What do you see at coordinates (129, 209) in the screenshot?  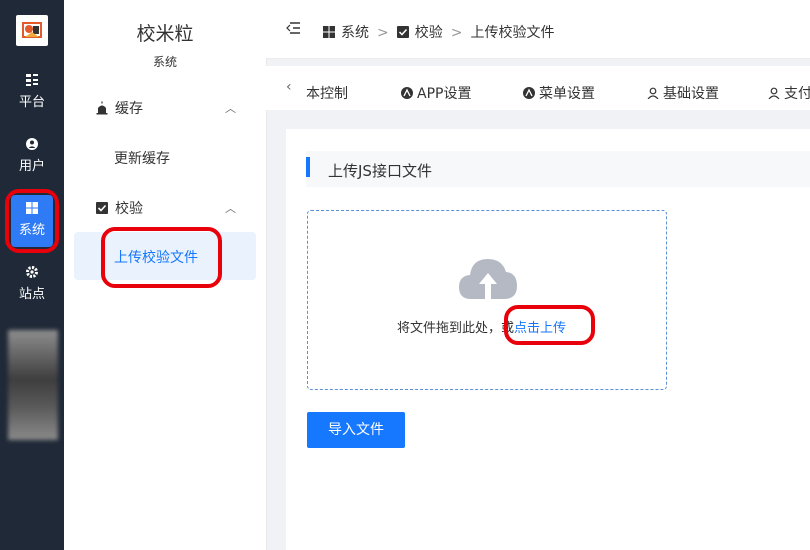 I see `menu-group-label-verify: 校验` at bounding box center [129, 209].